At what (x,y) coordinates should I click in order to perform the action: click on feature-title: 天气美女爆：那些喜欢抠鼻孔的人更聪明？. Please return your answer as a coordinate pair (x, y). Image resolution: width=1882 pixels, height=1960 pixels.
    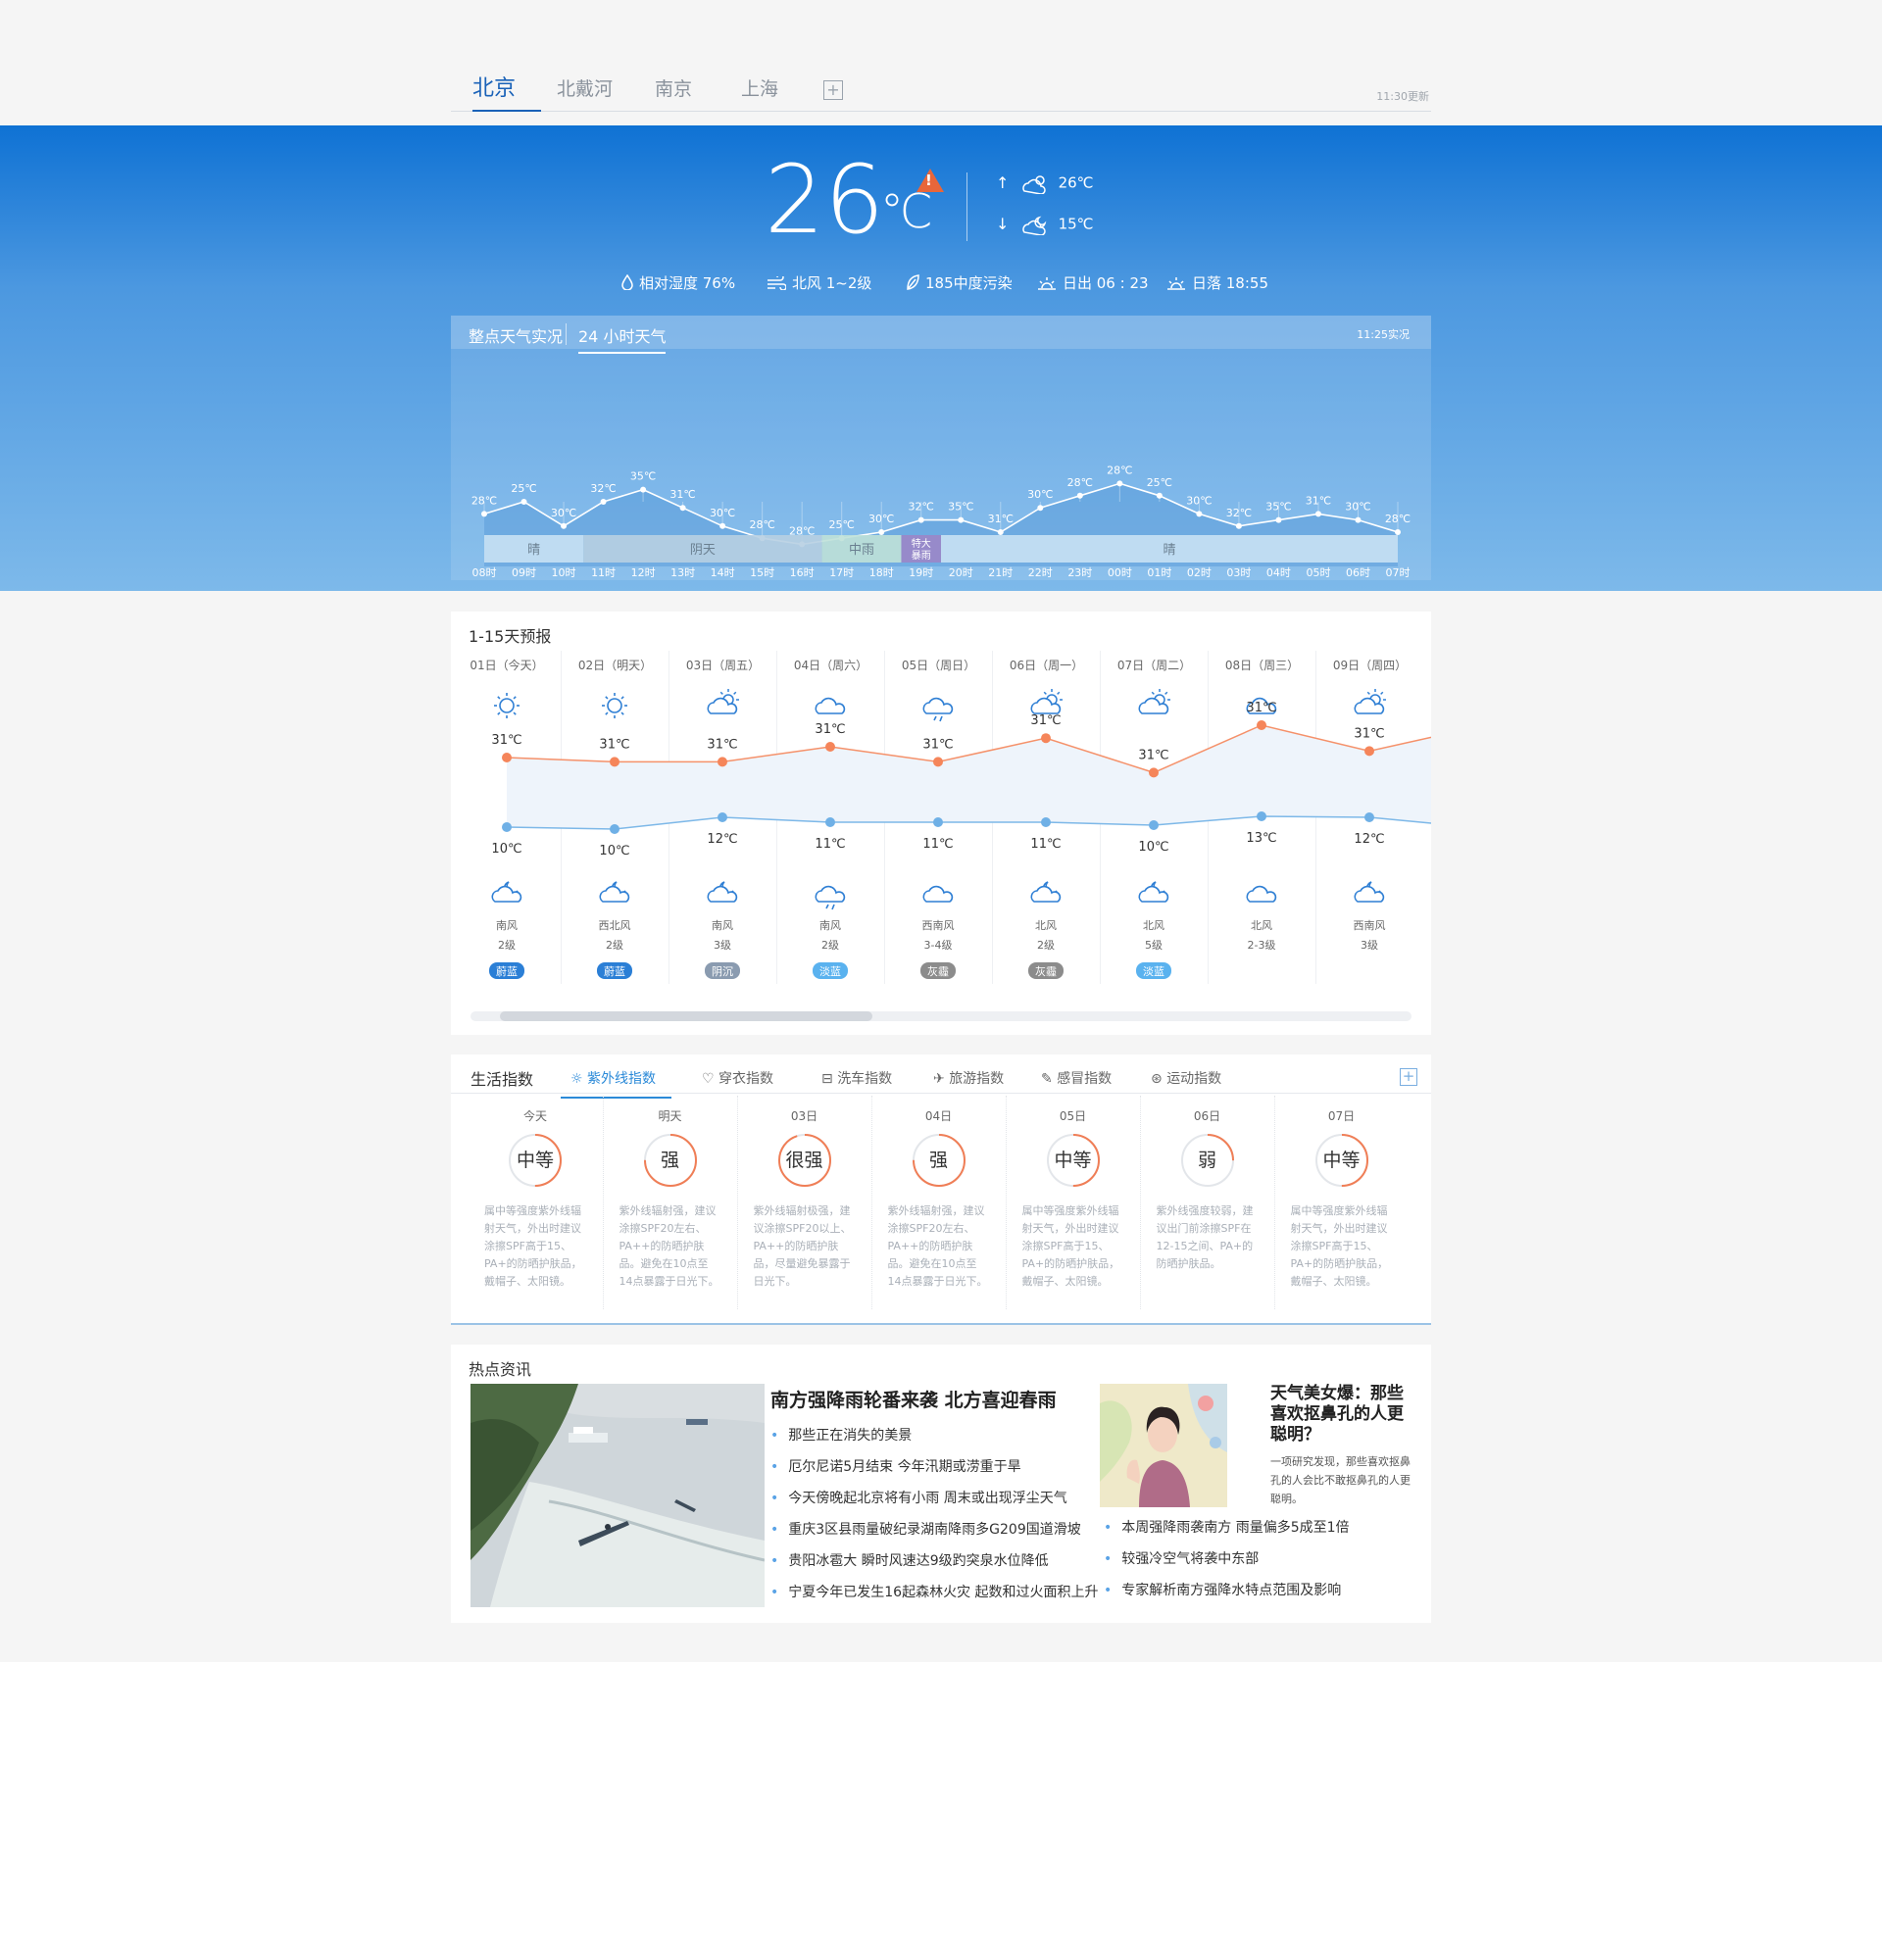
    Looking at the image, I should click on (1343, 1415).